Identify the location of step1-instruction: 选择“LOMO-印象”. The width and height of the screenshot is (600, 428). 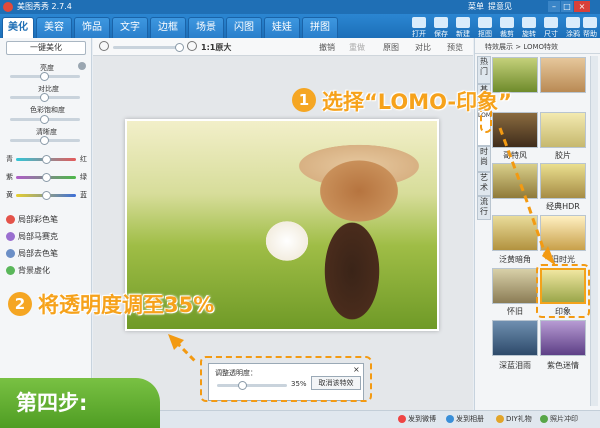
(417, 102).